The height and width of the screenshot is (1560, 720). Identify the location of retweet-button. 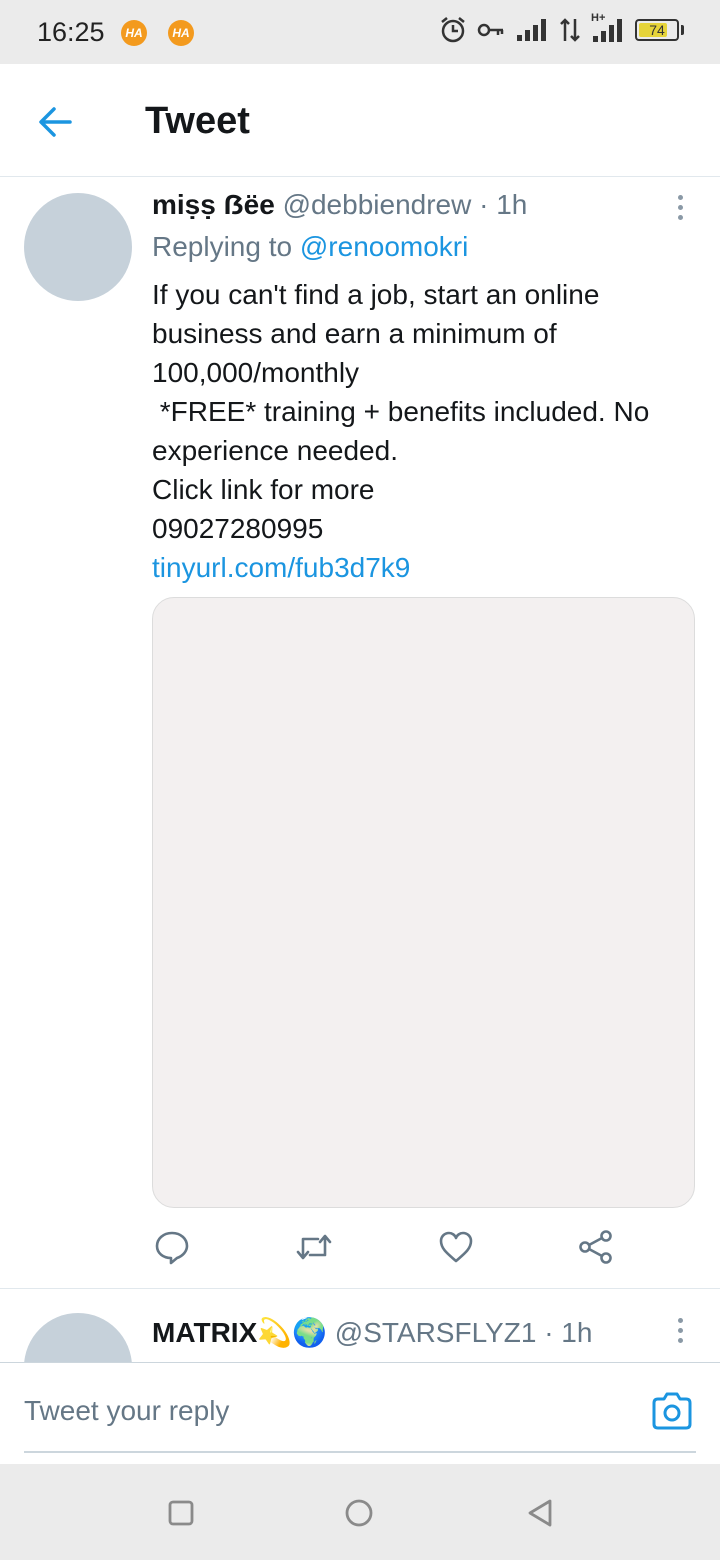
(314, 1247).